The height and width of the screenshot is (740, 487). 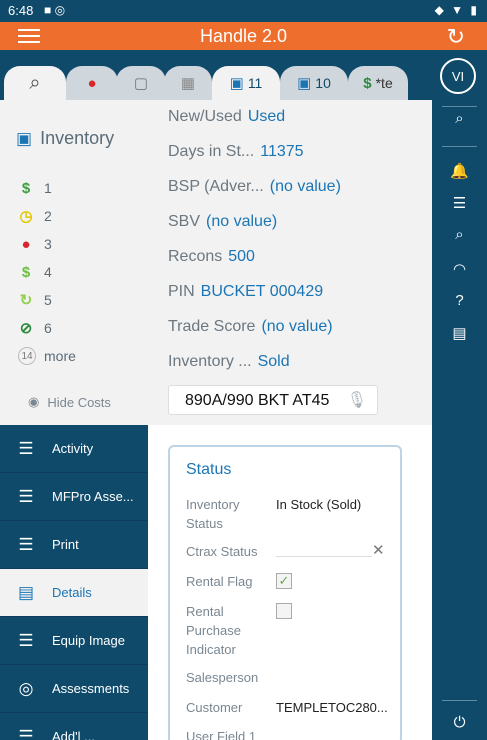 What do you see at coordinates (262, 291) in the screenshot?
I see `field-value: BUCKET 000429` at bounding box center [262, 291].